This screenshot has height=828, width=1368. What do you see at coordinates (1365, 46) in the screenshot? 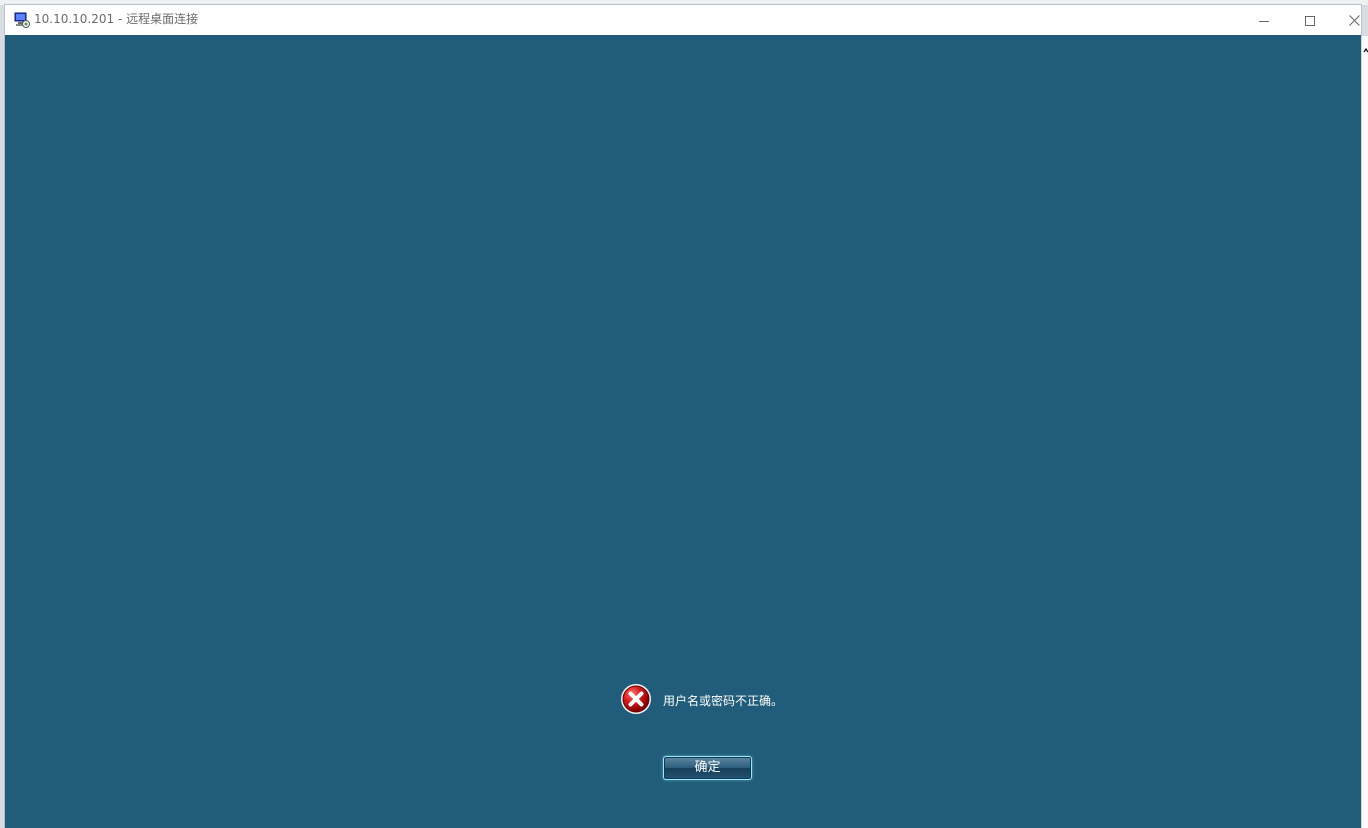
I see `scroll-up-icon` at bounding box center [1365, 46].